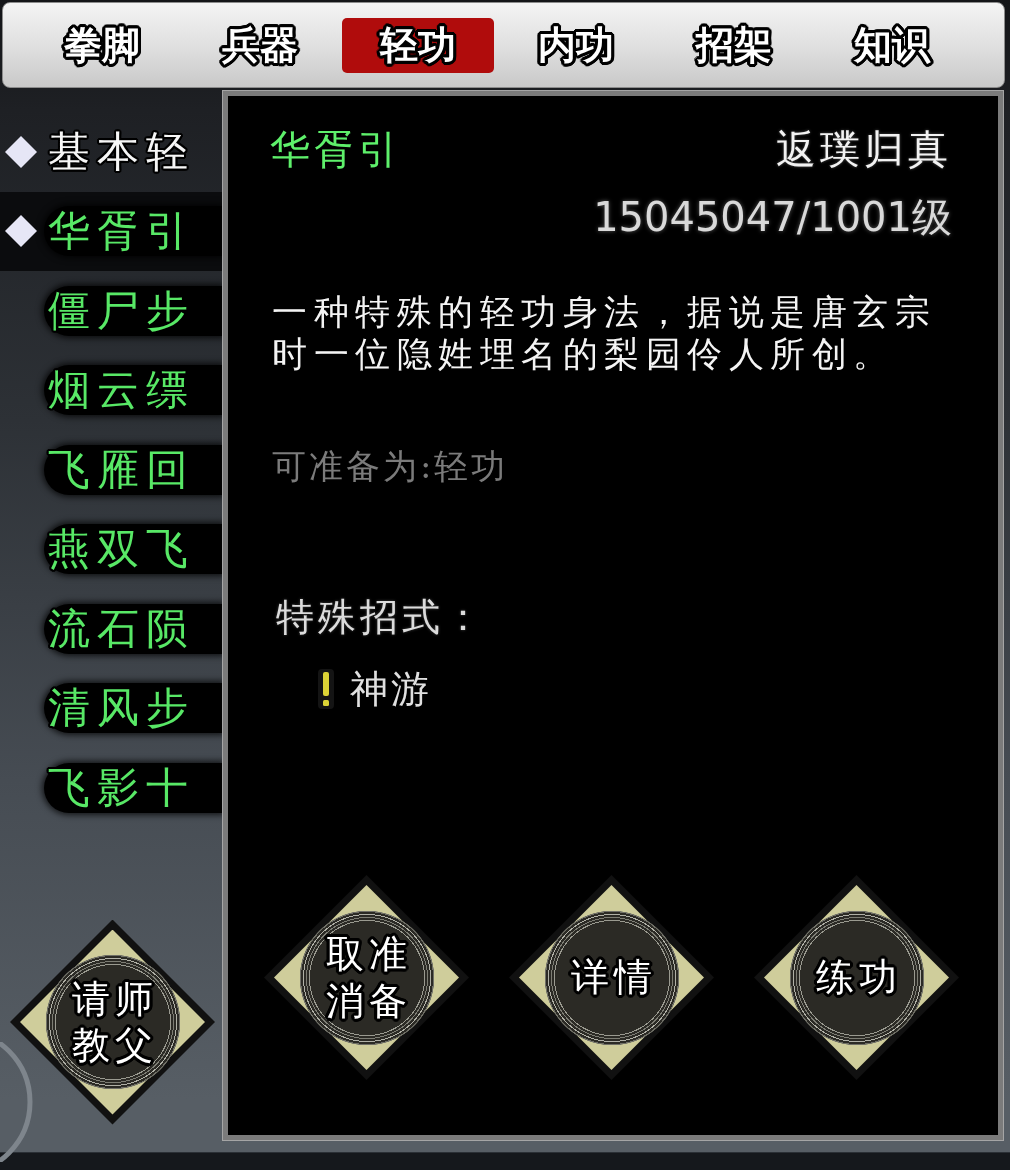 This screenshot has width=1010, height=1170. Describe the element at coordinates (391, 689) in the screenshot. I see `special-move-name: 神游` at that location.